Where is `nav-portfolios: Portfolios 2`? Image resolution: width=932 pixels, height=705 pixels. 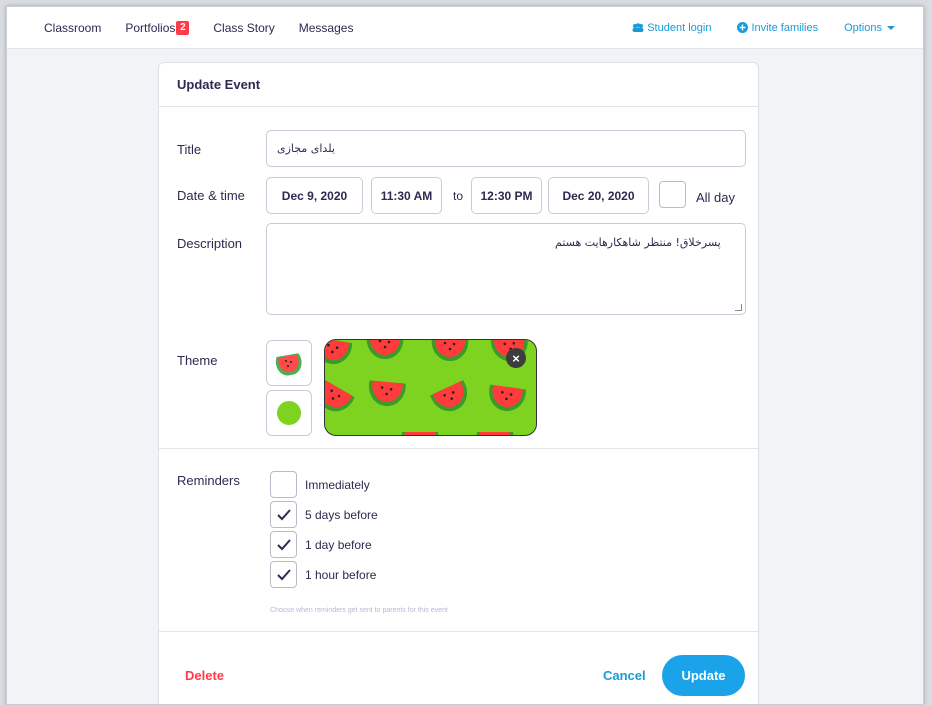 nav-portfolios: Portfolios 2 is located at coordinates (157, 27).